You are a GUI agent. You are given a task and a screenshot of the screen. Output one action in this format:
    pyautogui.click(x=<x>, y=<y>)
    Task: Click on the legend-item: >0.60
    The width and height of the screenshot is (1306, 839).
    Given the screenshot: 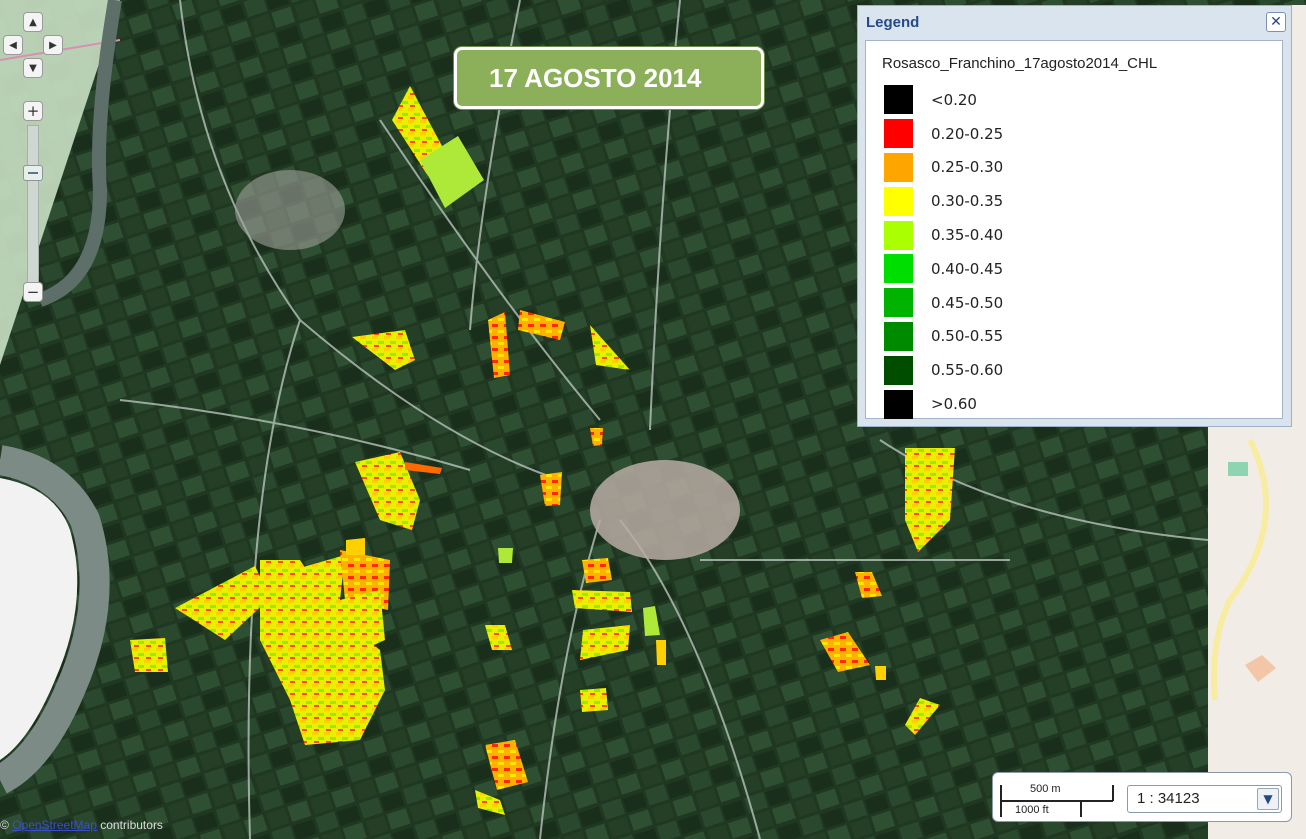 What is the action you would take?
    pyautogui.click(x=943, y=404)
    